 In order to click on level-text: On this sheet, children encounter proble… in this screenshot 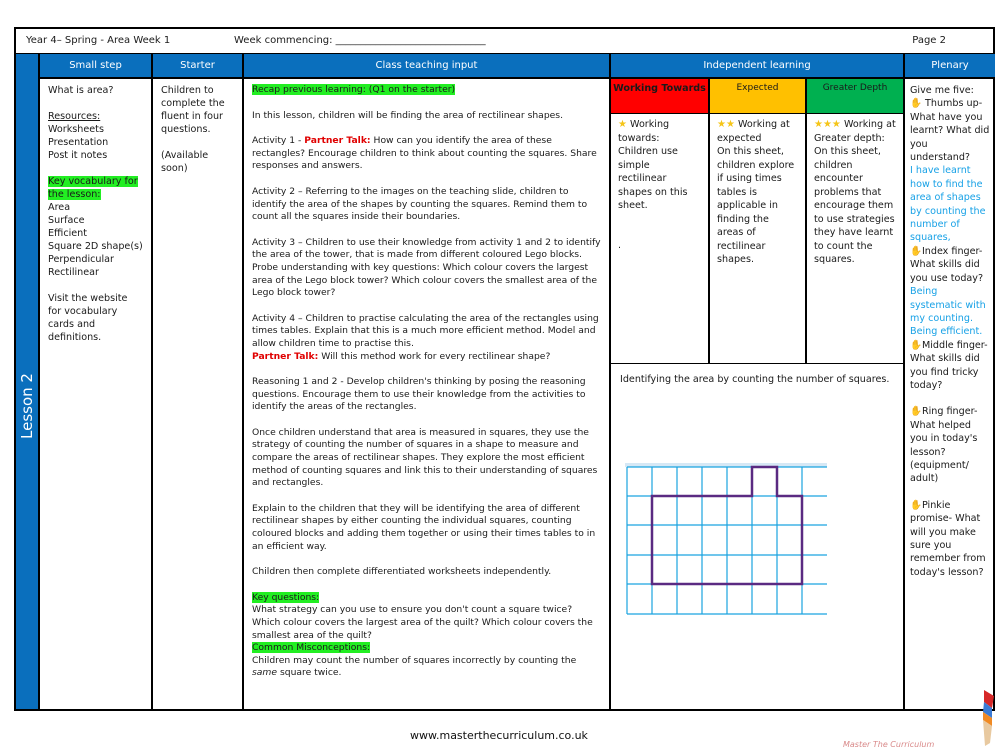, I will do `click(854, 205)`.